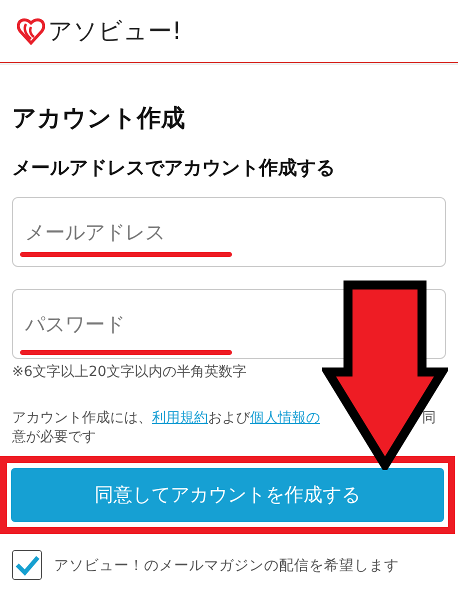  I want to click on section-subtitle: メールアドレスでアカウント作成する, so click(174, 168).